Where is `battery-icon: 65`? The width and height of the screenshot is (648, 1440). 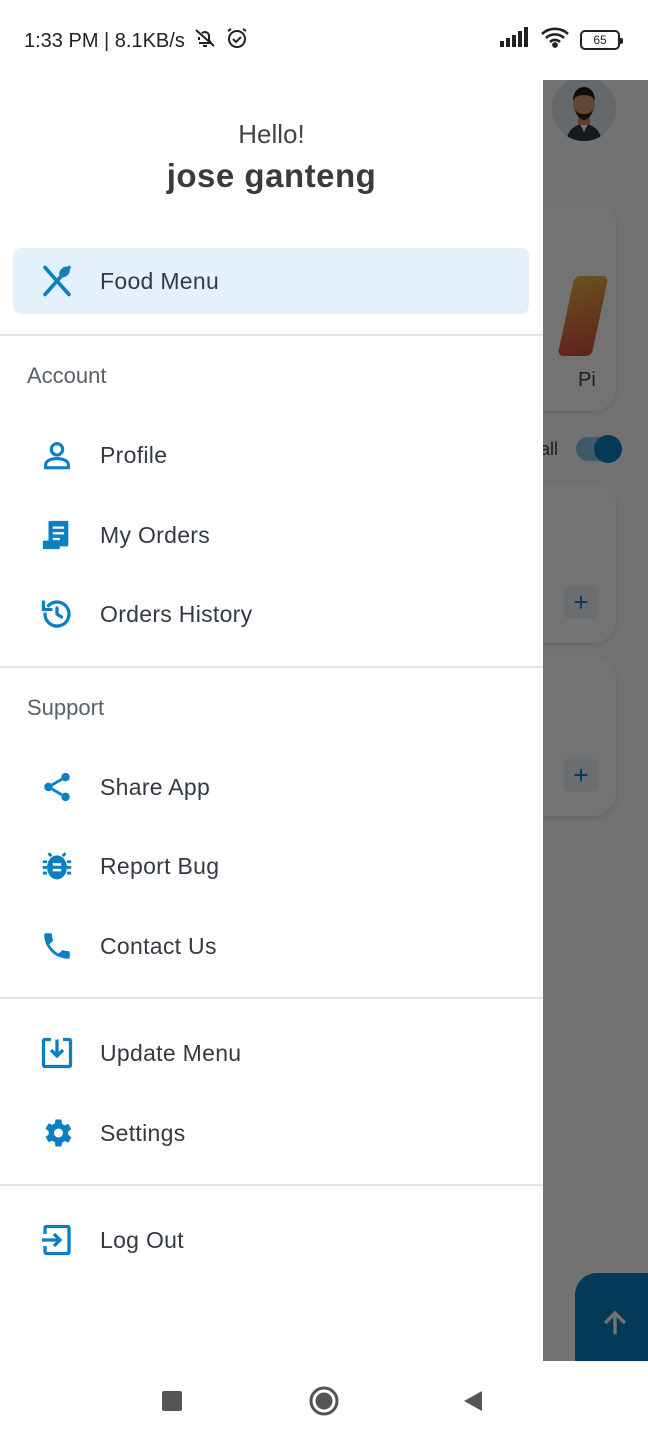 battery-icon: 65 is located at coordinates (601, 39).